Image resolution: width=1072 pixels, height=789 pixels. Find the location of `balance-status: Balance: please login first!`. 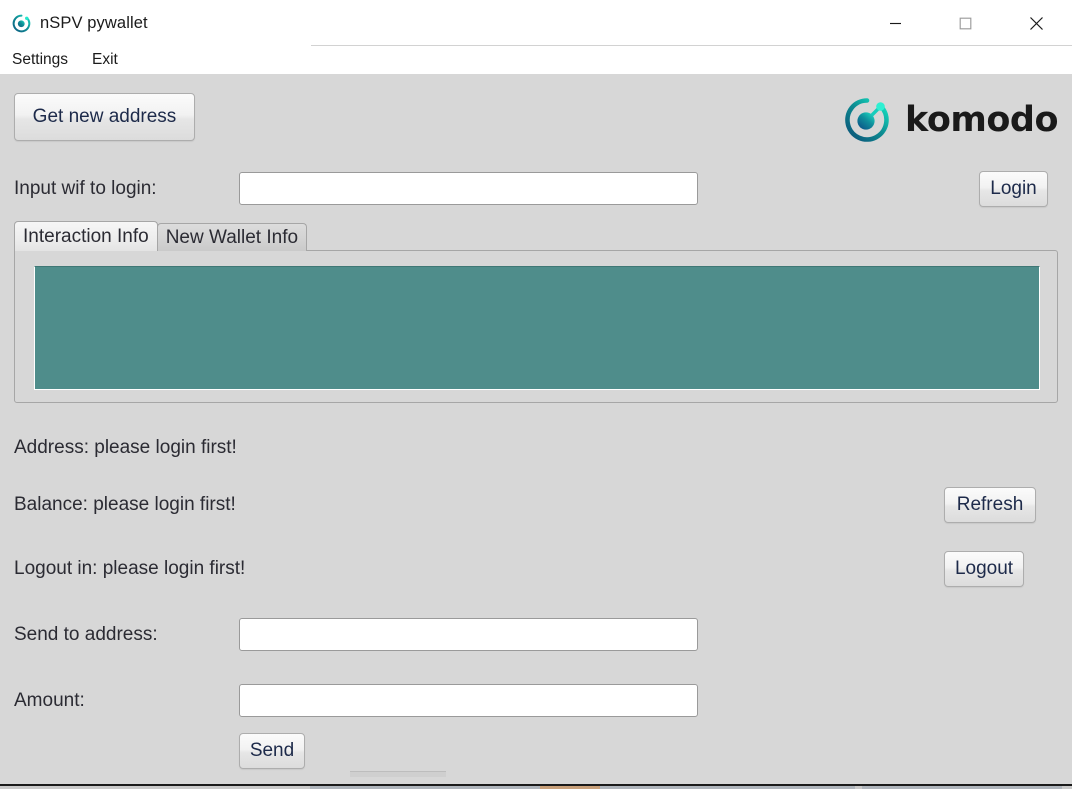

balance-status: Balance: please login first! is located at coordinates (125, 504).